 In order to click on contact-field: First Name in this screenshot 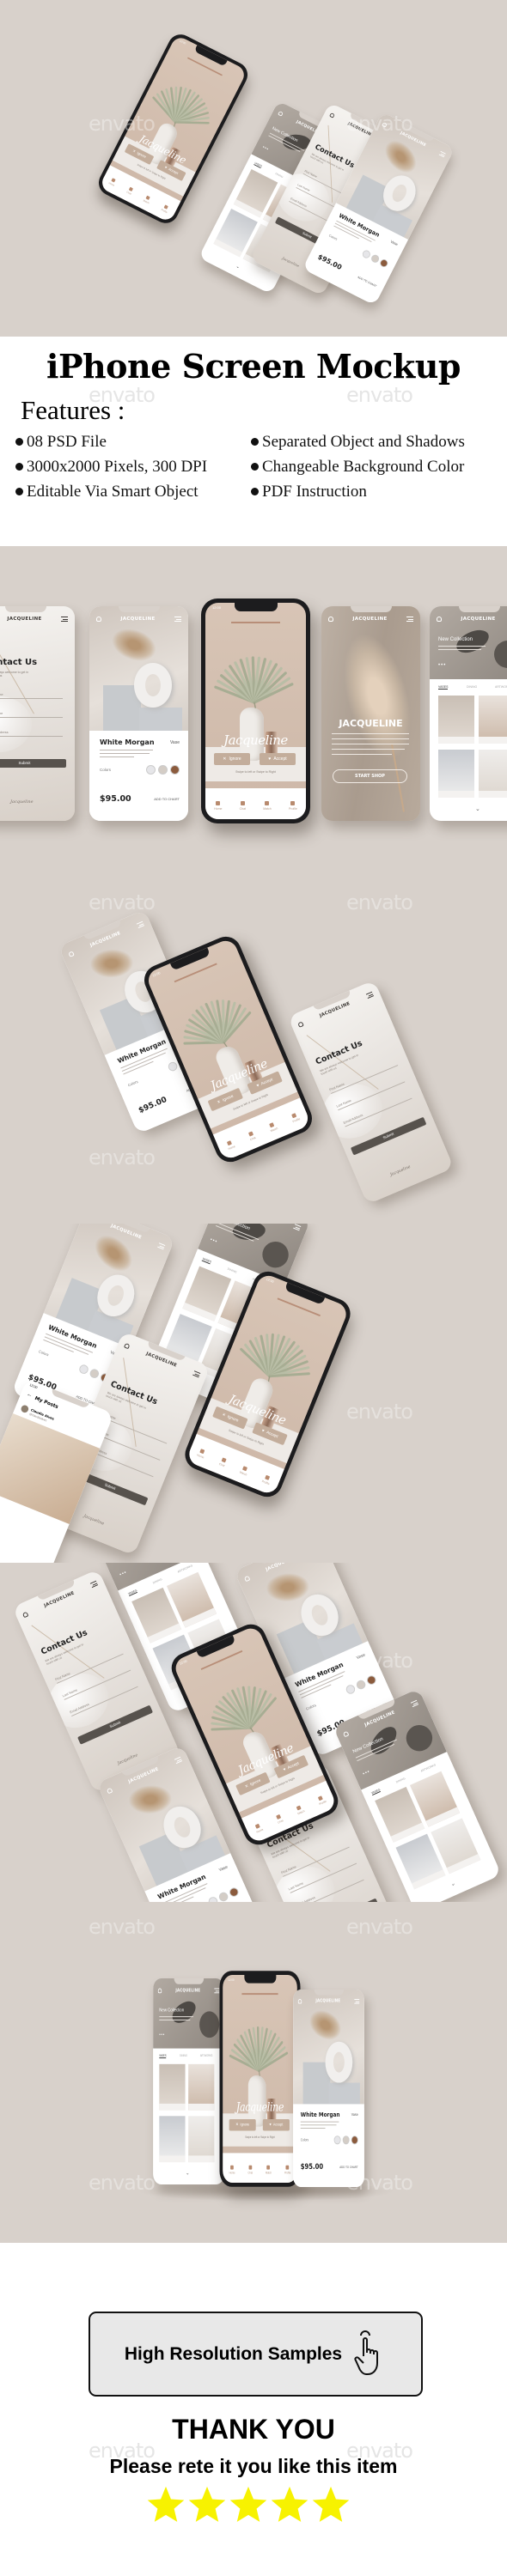, I will do `click(31, 695)`.